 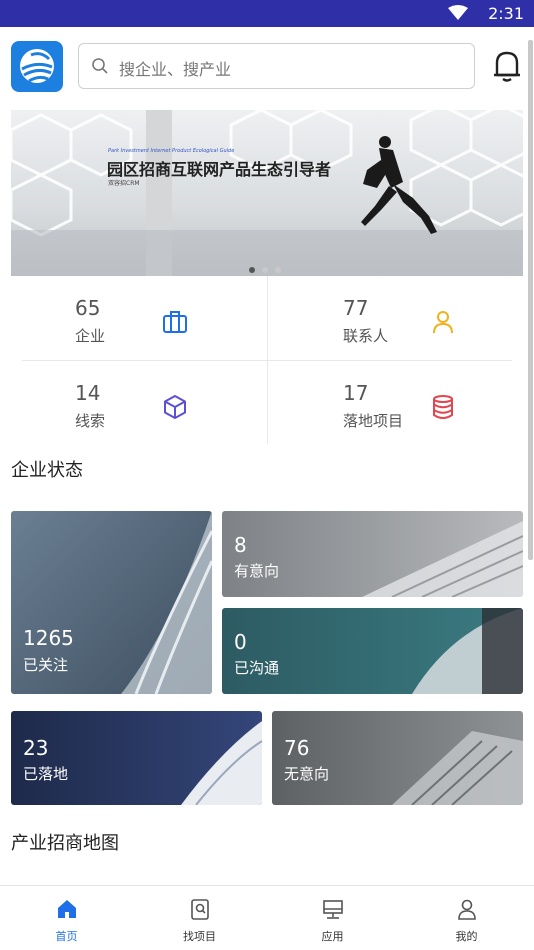 I want to click on card-value: 23, so click(x=36, y=748).